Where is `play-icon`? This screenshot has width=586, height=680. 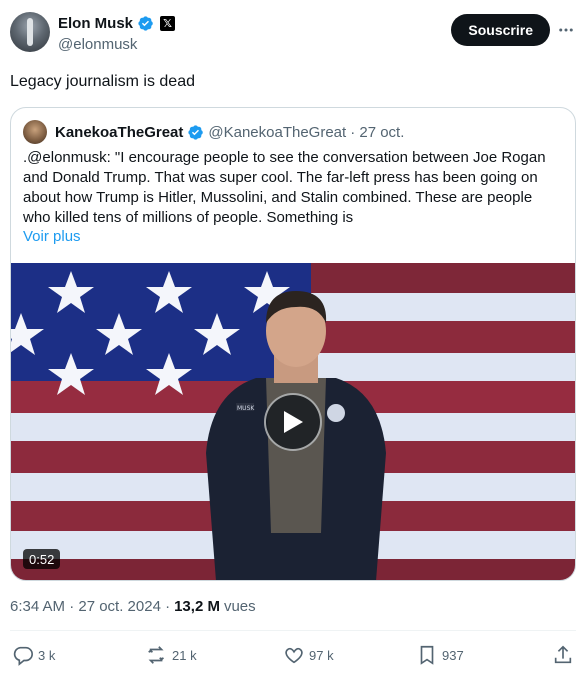 play-icon is located at coordinates (293, 422).